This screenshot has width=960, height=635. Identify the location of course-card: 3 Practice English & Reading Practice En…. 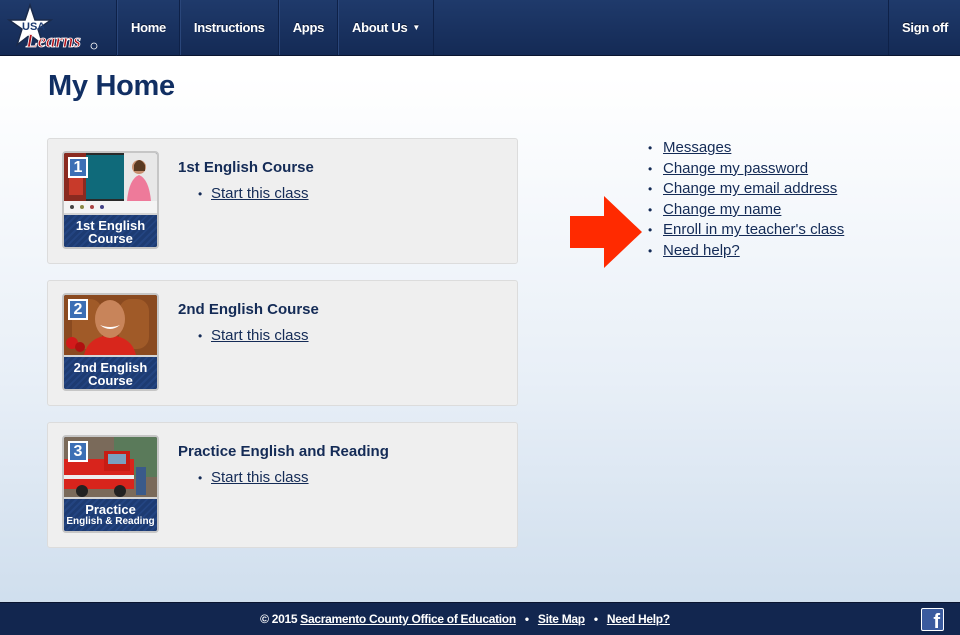
(282, 485).